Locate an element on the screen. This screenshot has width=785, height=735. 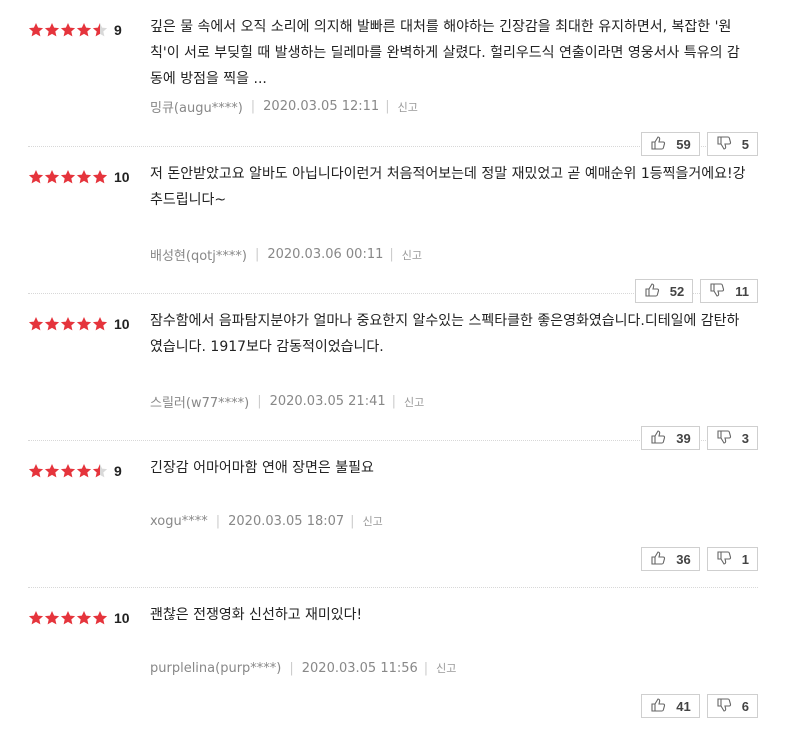
review-date: 2020.03.05 21:41 is located at coordinates (327, 401).